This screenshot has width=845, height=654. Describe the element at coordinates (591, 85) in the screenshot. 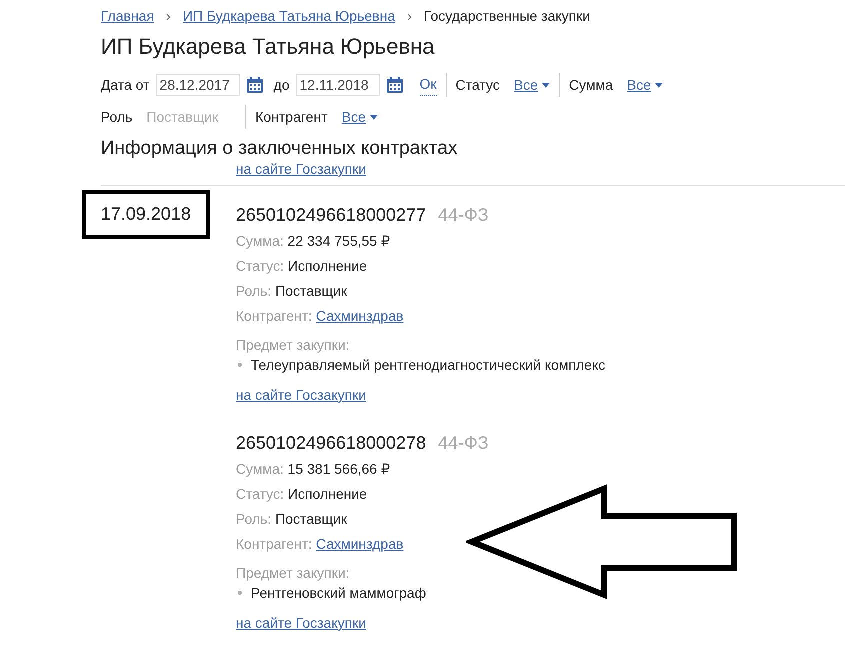

I see `filter-label: Сумма` at that location.